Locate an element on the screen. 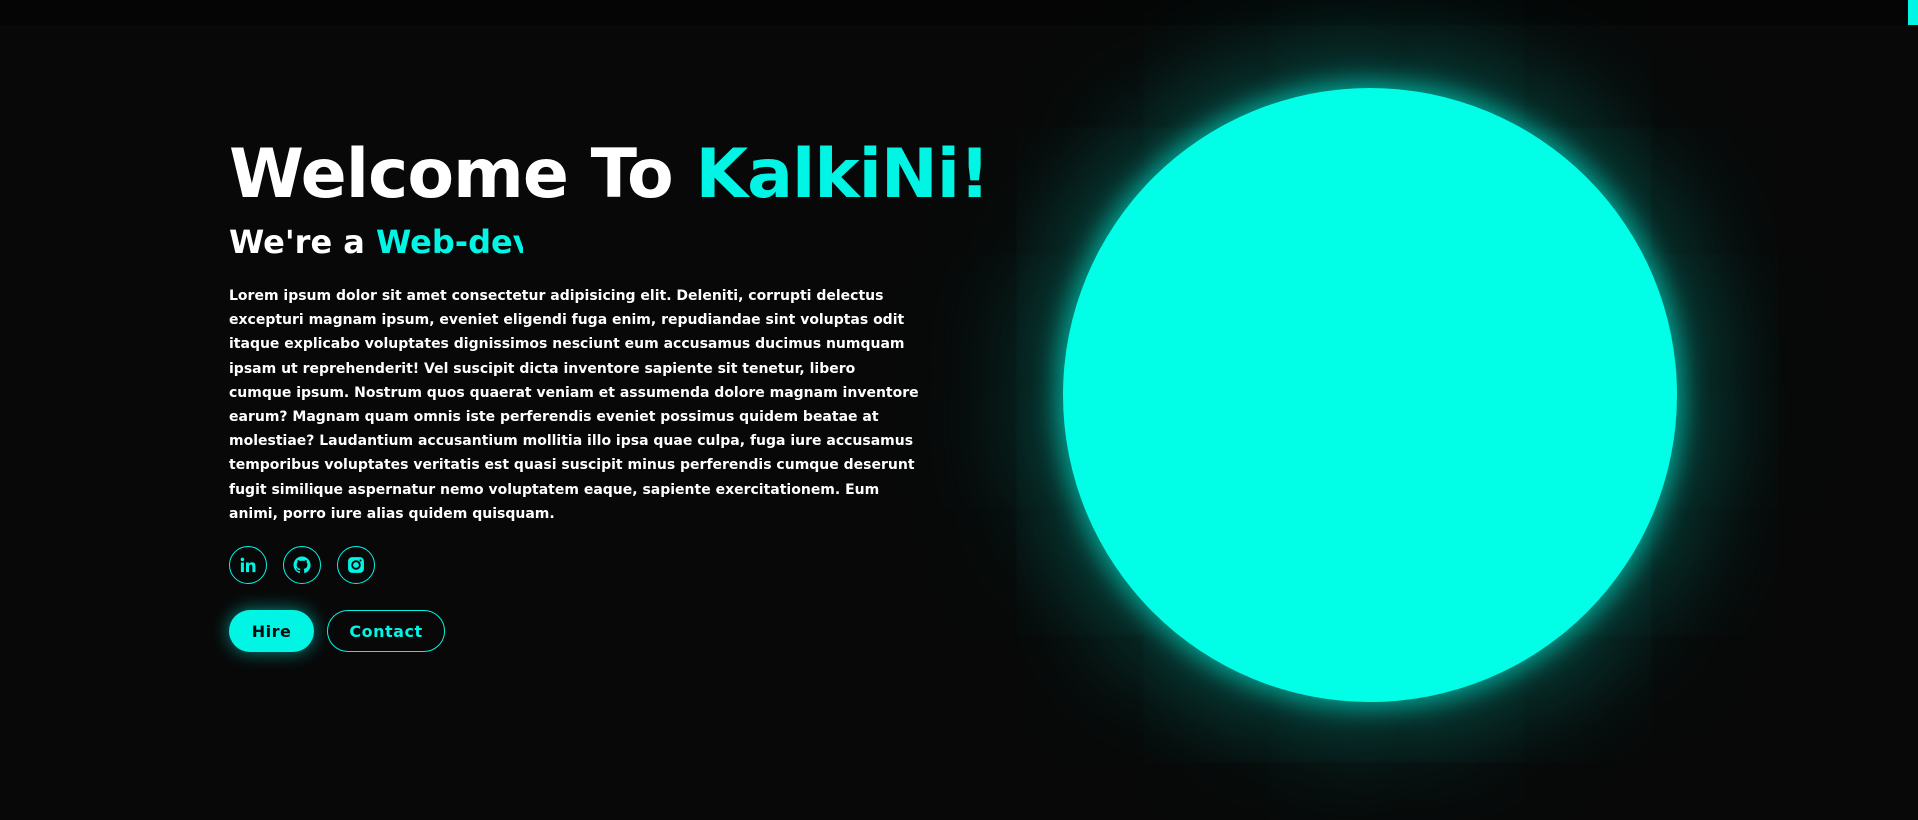 This screenshot has width=1918, height=820. hero-title-main: Welcome To is located at coordinates (451, 174).